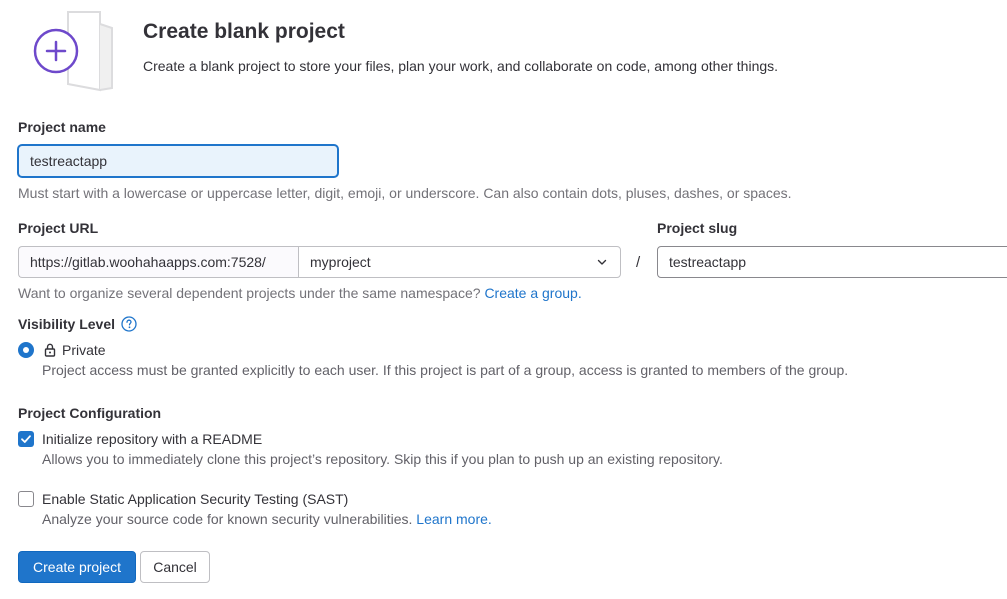 Image resolution: width=1007 pixels, height=599 pixels. I want to click on help-icon, so click(129, 324).